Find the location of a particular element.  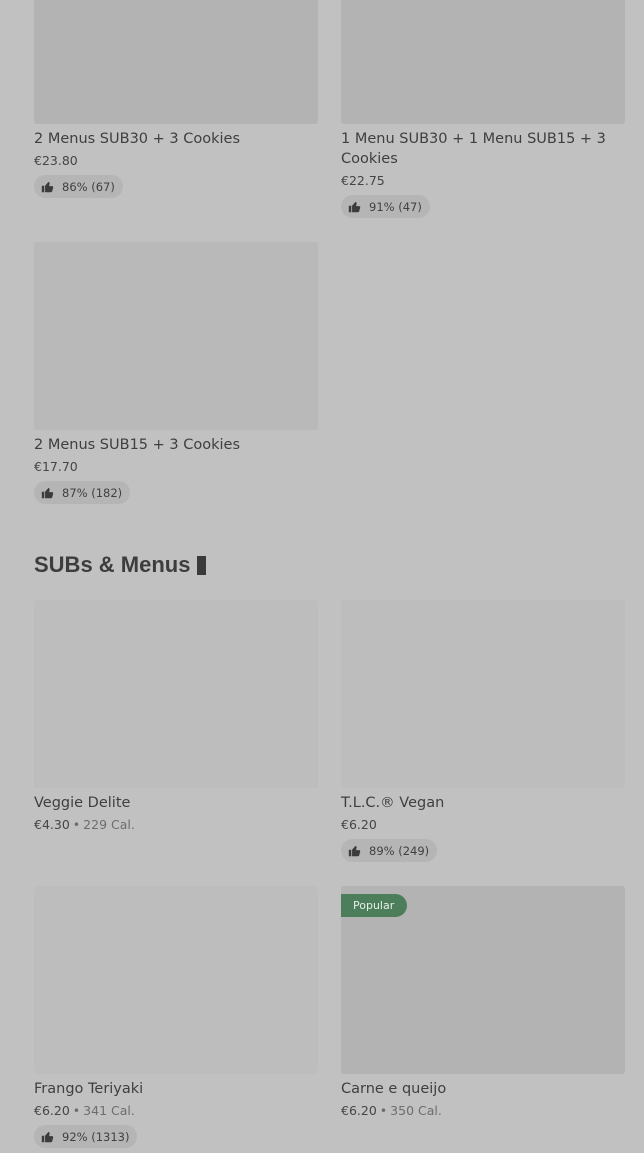

rating-pill: 86% (67) is located at coordinates (78, 186).